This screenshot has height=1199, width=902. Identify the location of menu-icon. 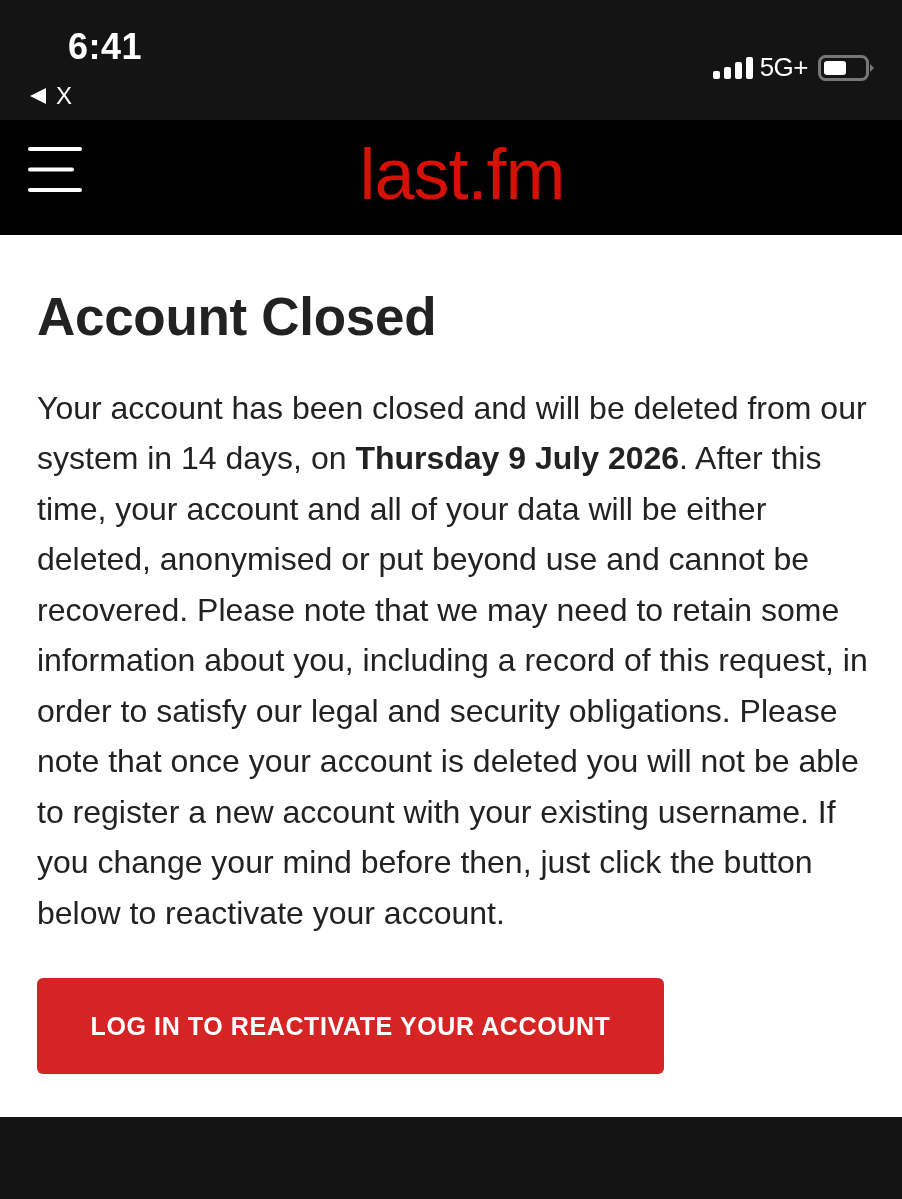
(55, 169).